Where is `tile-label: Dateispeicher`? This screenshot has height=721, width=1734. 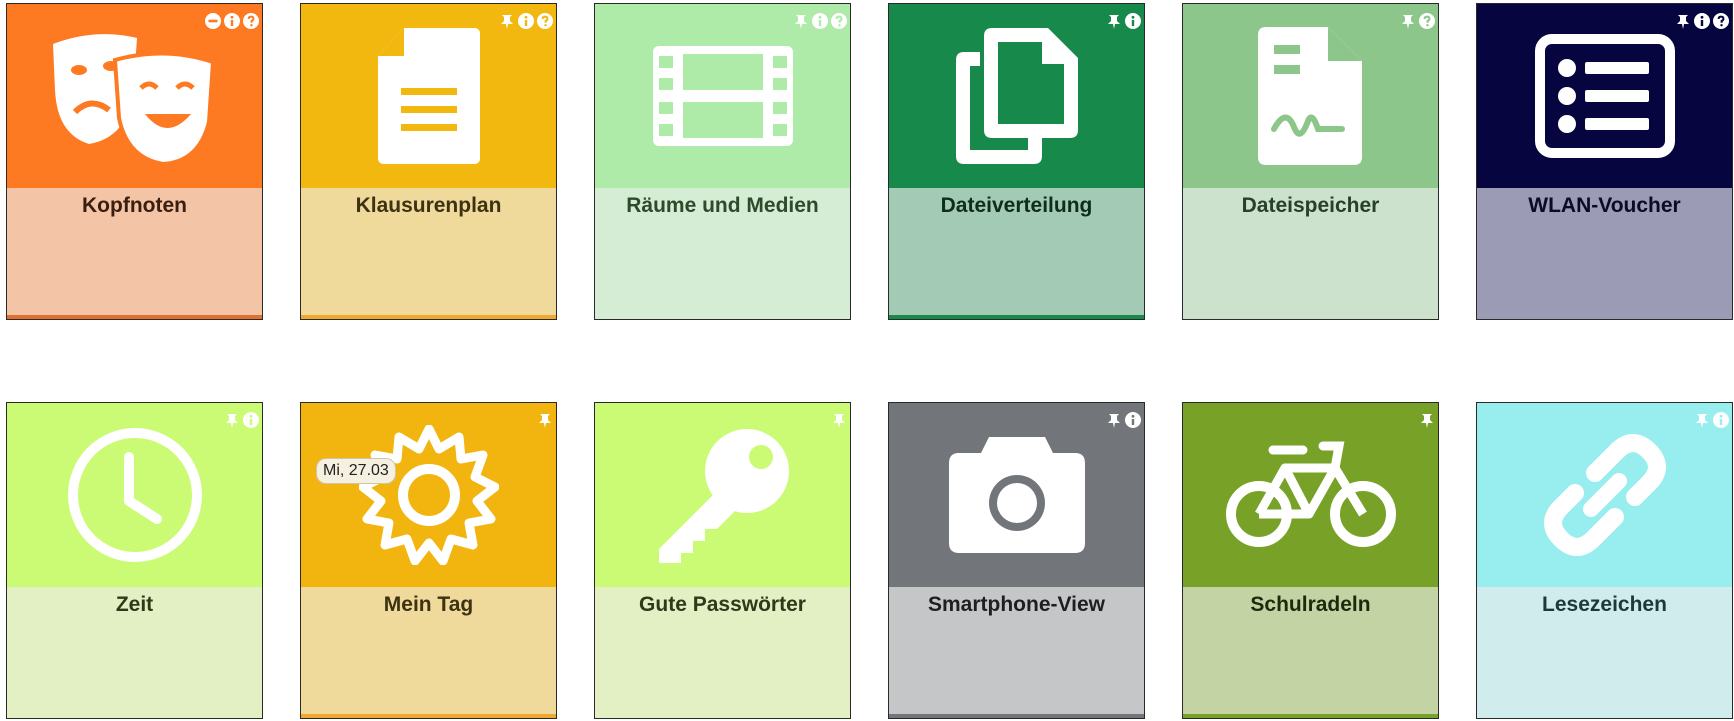
tile-label: Dateispeicher is located at coordinates (1310, 205).